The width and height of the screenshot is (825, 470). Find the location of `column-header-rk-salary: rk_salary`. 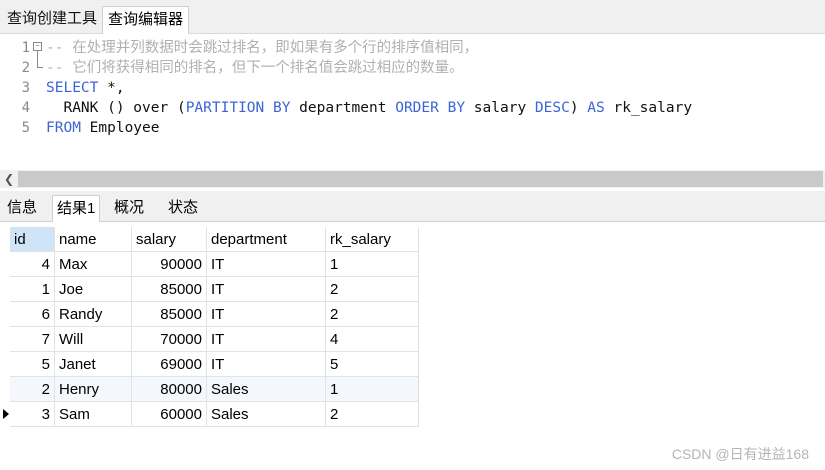

column-header-rk-salary: rk_salary is located at coordinates (372, 239).